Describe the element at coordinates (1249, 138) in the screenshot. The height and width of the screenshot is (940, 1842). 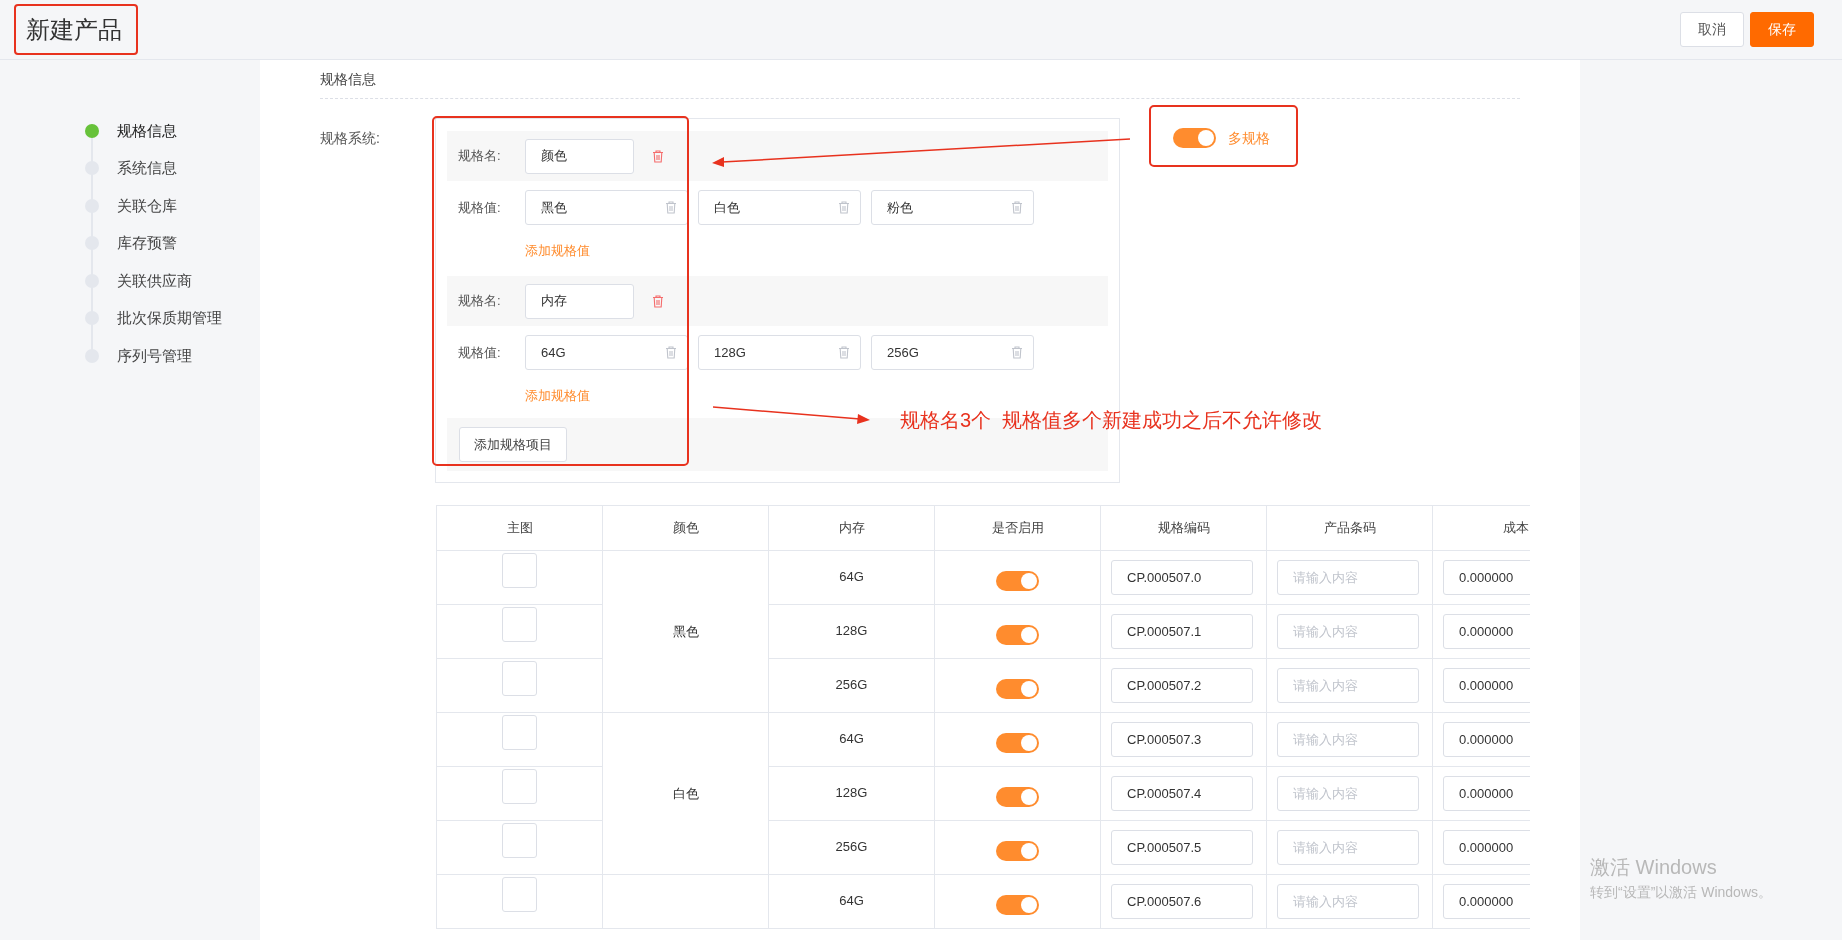
I see `toggle-label: 多规格` at that location.